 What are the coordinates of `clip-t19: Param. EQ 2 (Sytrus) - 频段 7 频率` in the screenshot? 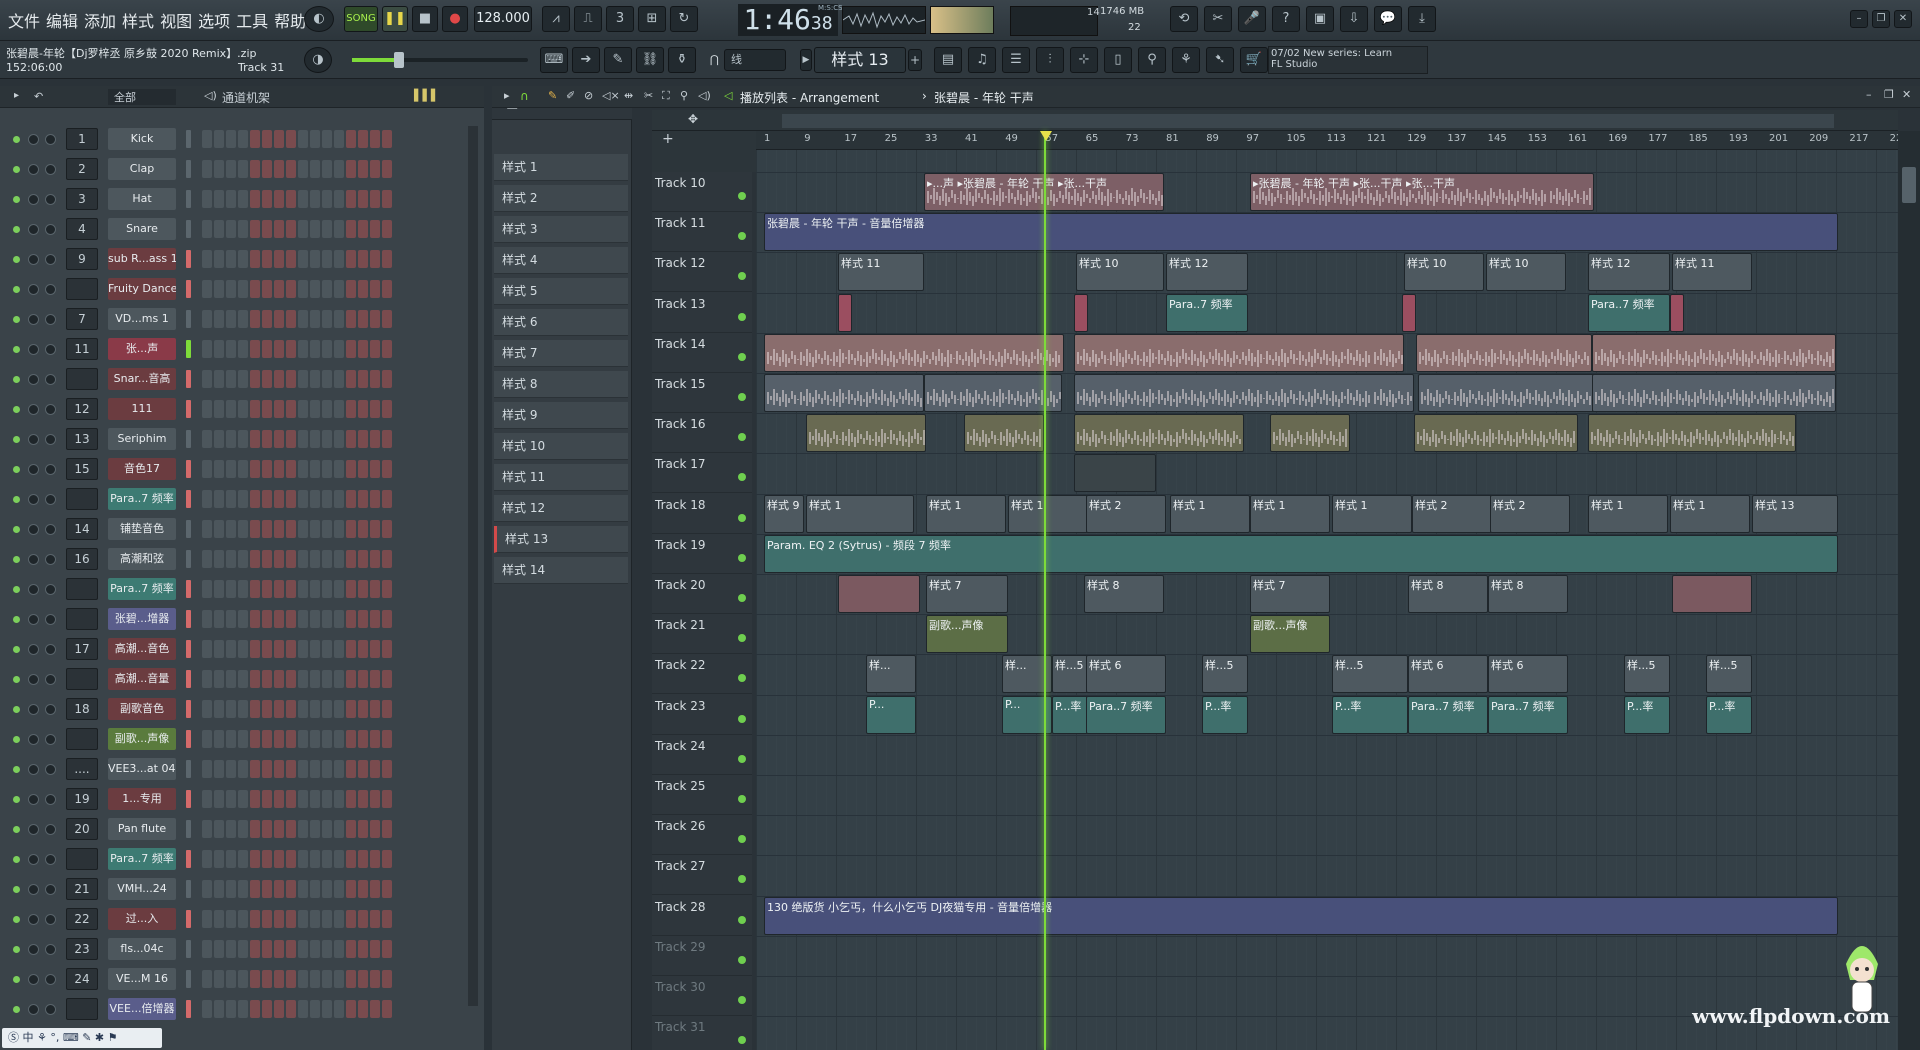 It's located at (1301, 553).